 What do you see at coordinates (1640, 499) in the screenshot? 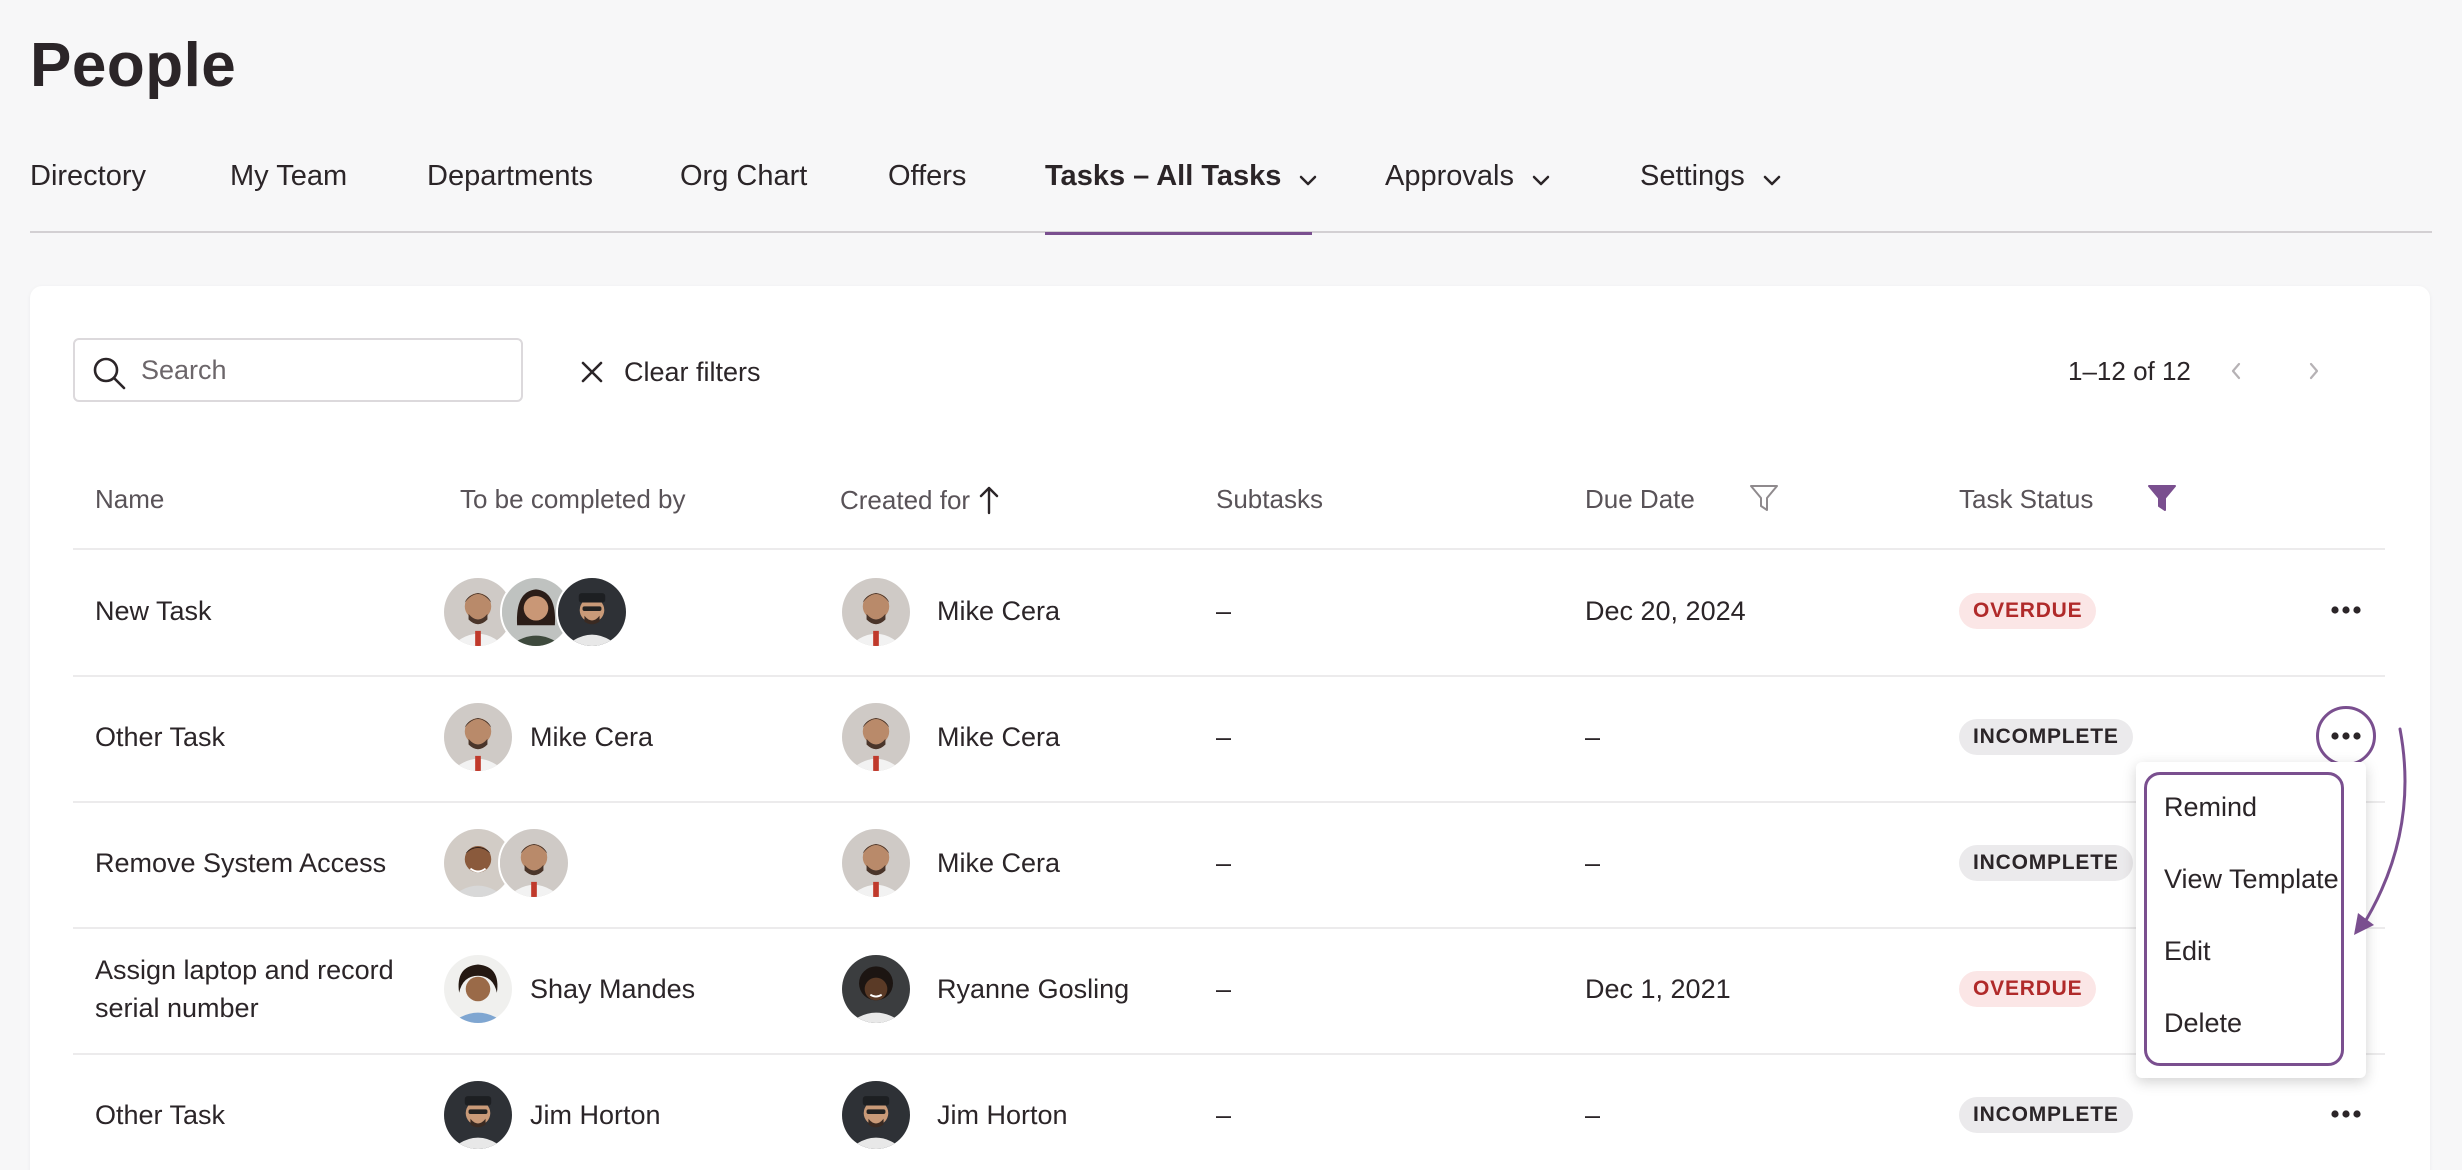
I see `column-header-due-date: Due Date` at bounding box center [1640, 499].